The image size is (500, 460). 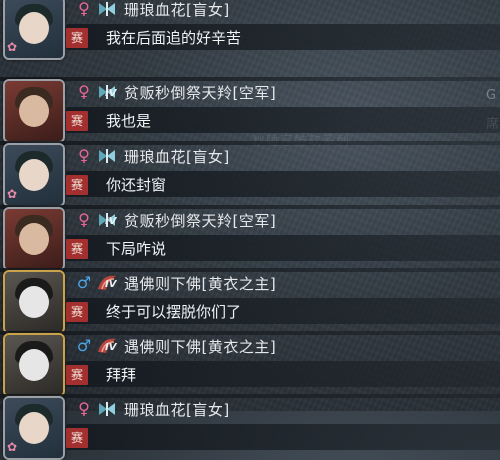 I want to click on message-text: 你还封窗, so click(x=136, y=185).